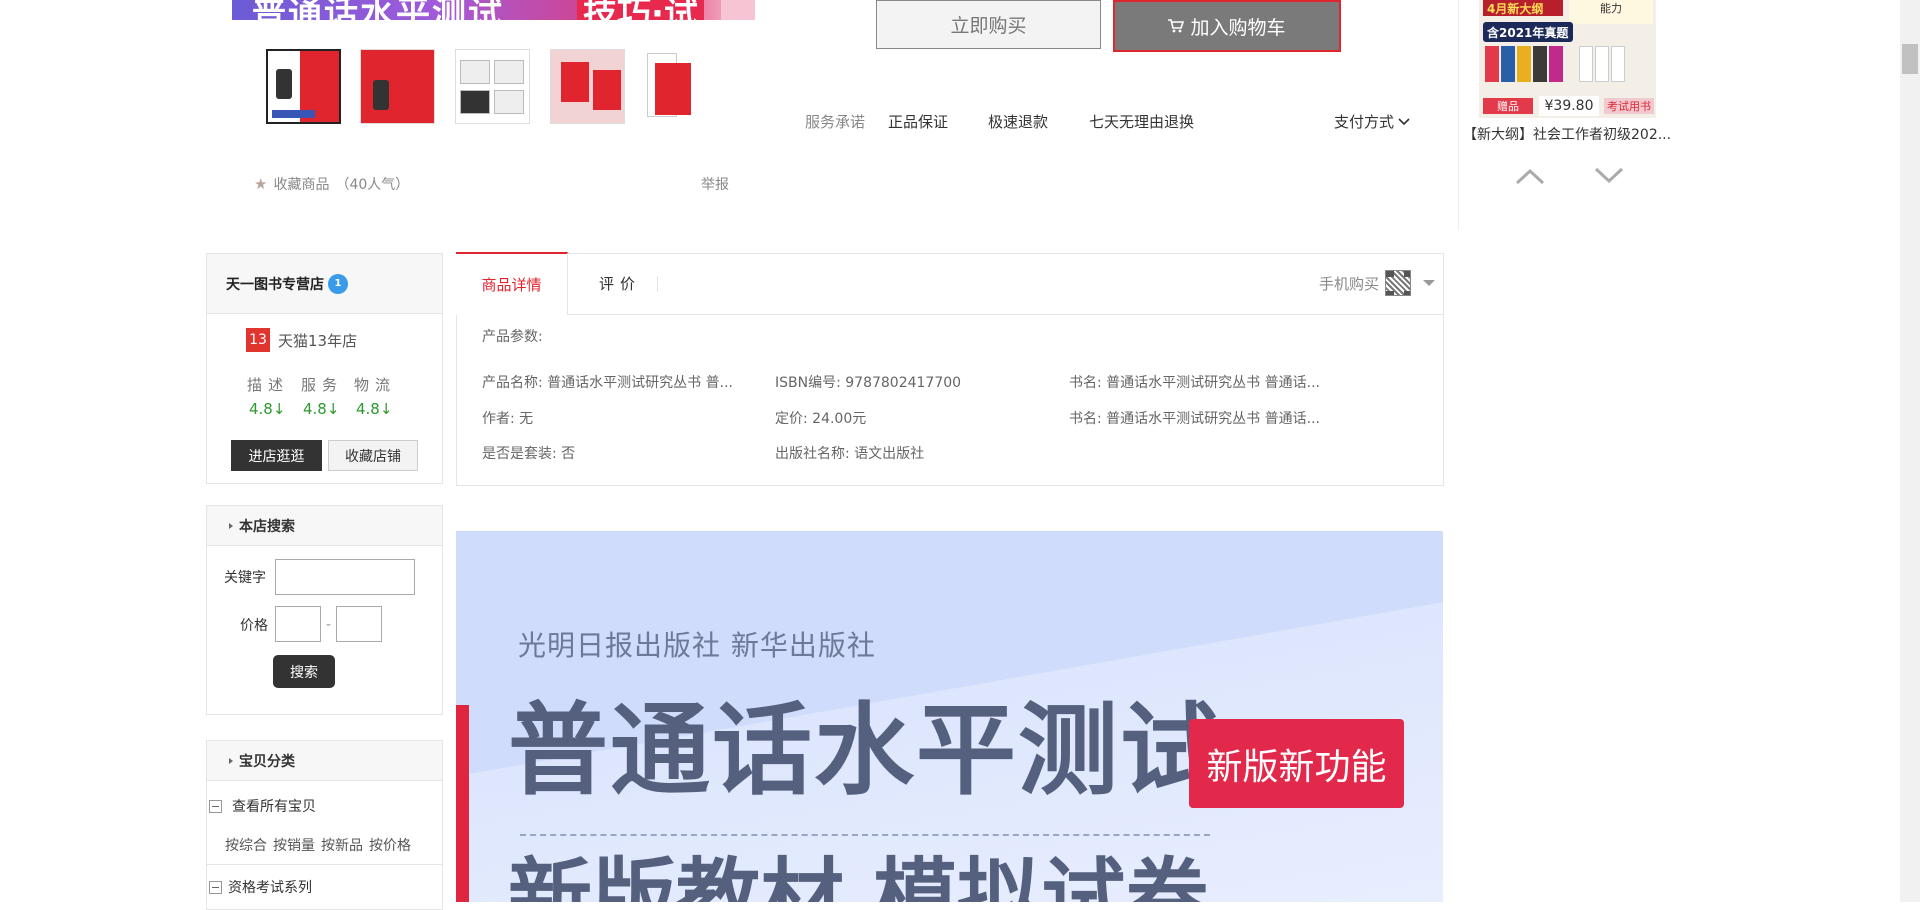  What do you see at coordinates (1458, 115) in the screenshot?
I see `column-divider` at bounding box center [1458, 115].